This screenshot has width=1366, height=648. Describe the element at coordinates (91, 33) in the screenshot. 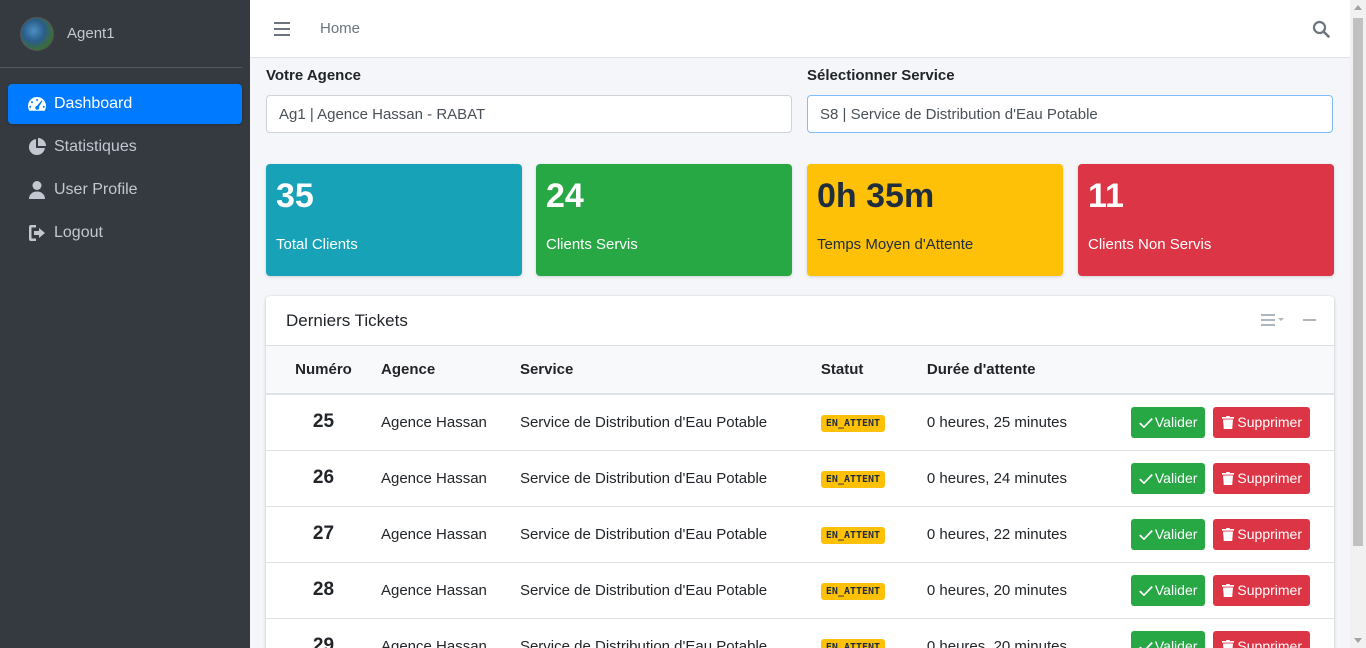

I see `user-name: Agent1` at that location.